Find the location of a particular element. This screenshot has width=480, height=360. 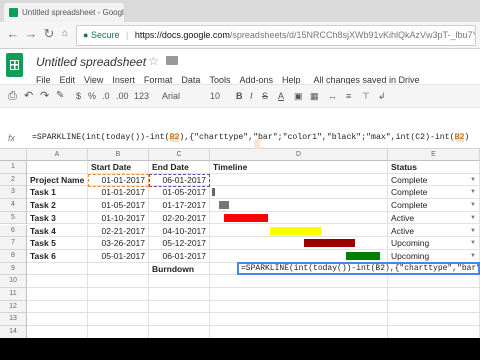

cell-b12 is located at coordinates (118, 307).